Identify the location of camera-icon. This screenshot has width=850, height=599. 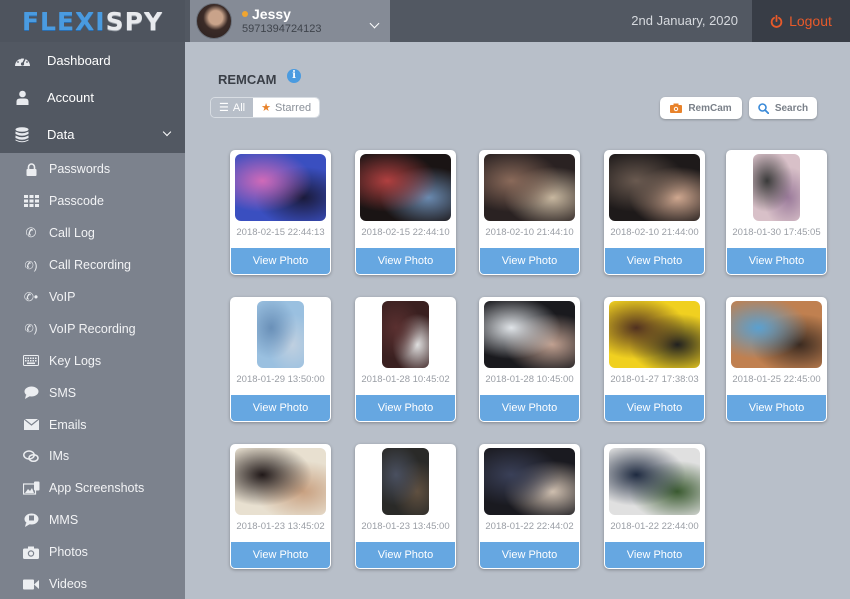
(31, 552).